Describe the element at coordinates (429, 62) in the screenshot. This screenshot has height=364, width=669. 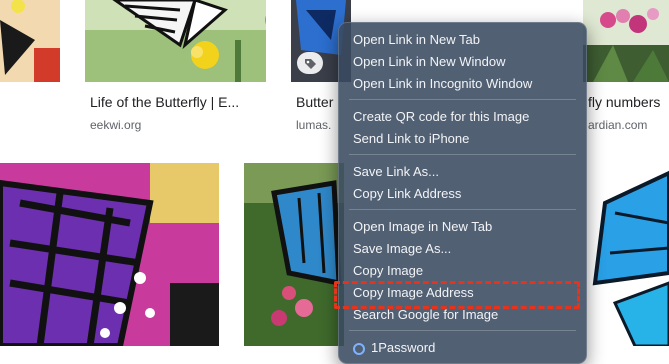
I see `menu-item-open-link-new-window: Open Link in New Window` at that location.